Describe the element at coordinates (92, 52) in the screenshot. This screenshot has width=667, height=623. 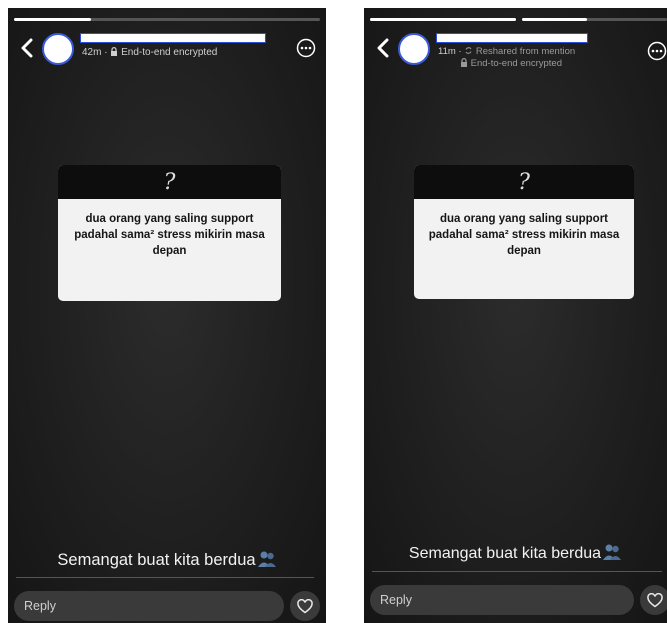
I see `story-time: 42m` at that location.